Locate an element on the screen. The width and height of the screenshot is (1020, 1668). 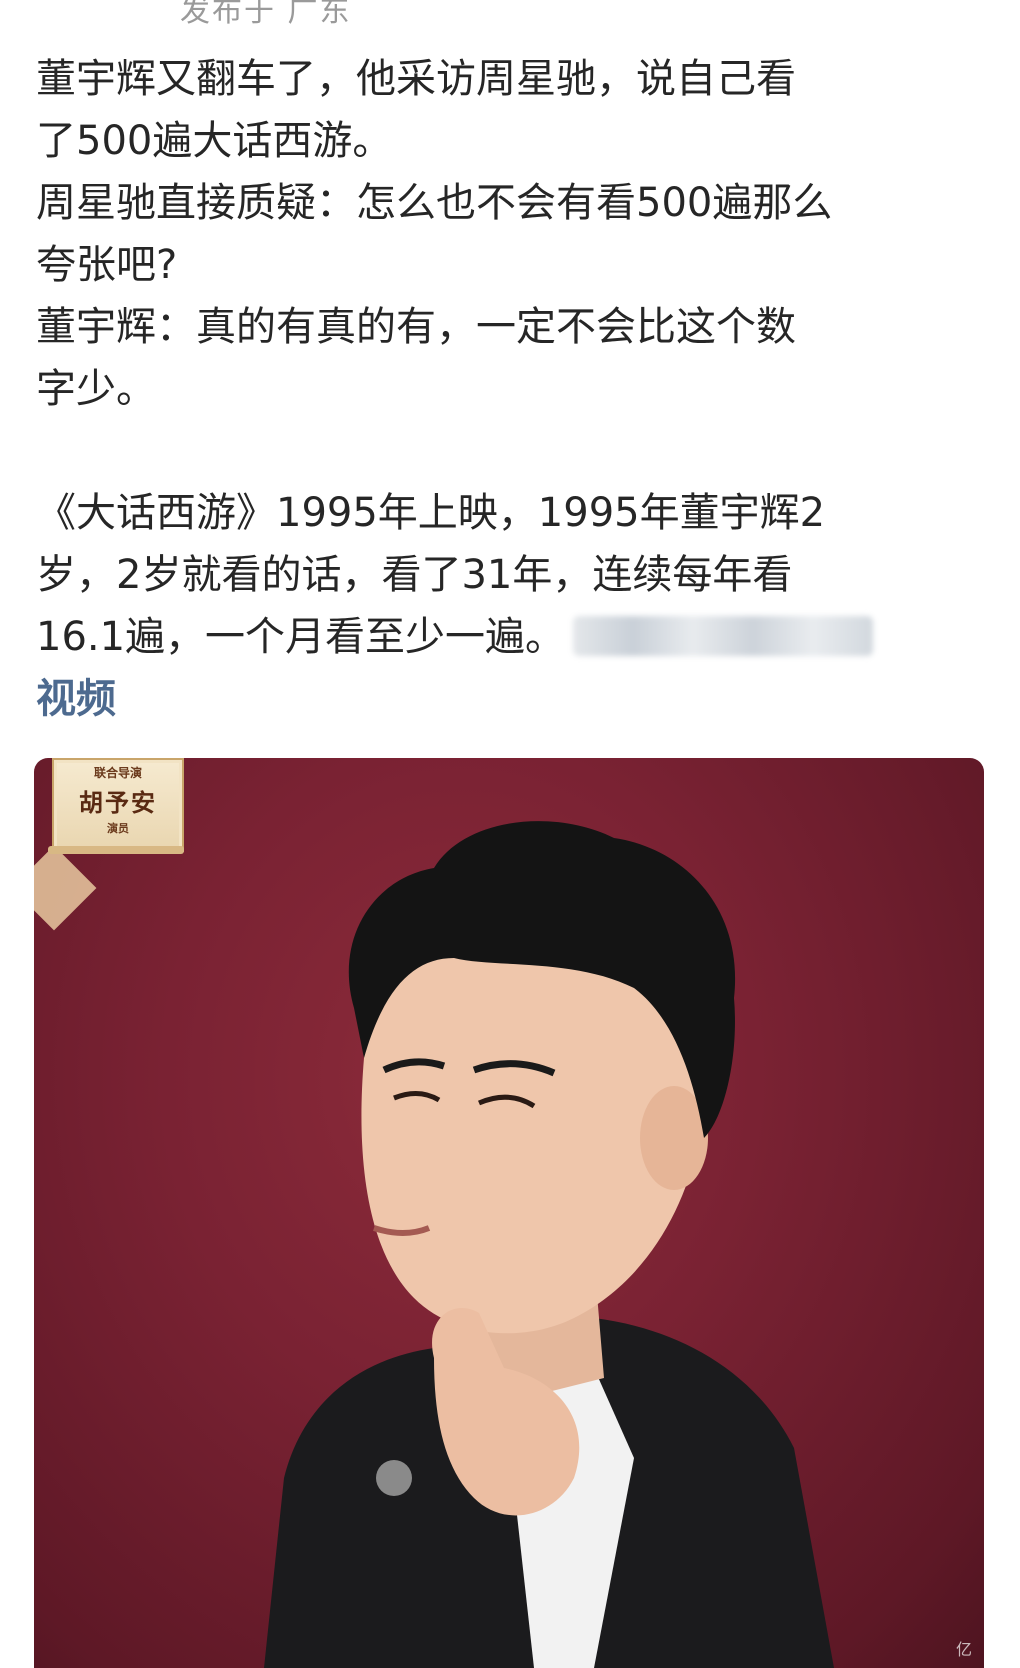
lapel-mic is located at coordinates (394, 1478).